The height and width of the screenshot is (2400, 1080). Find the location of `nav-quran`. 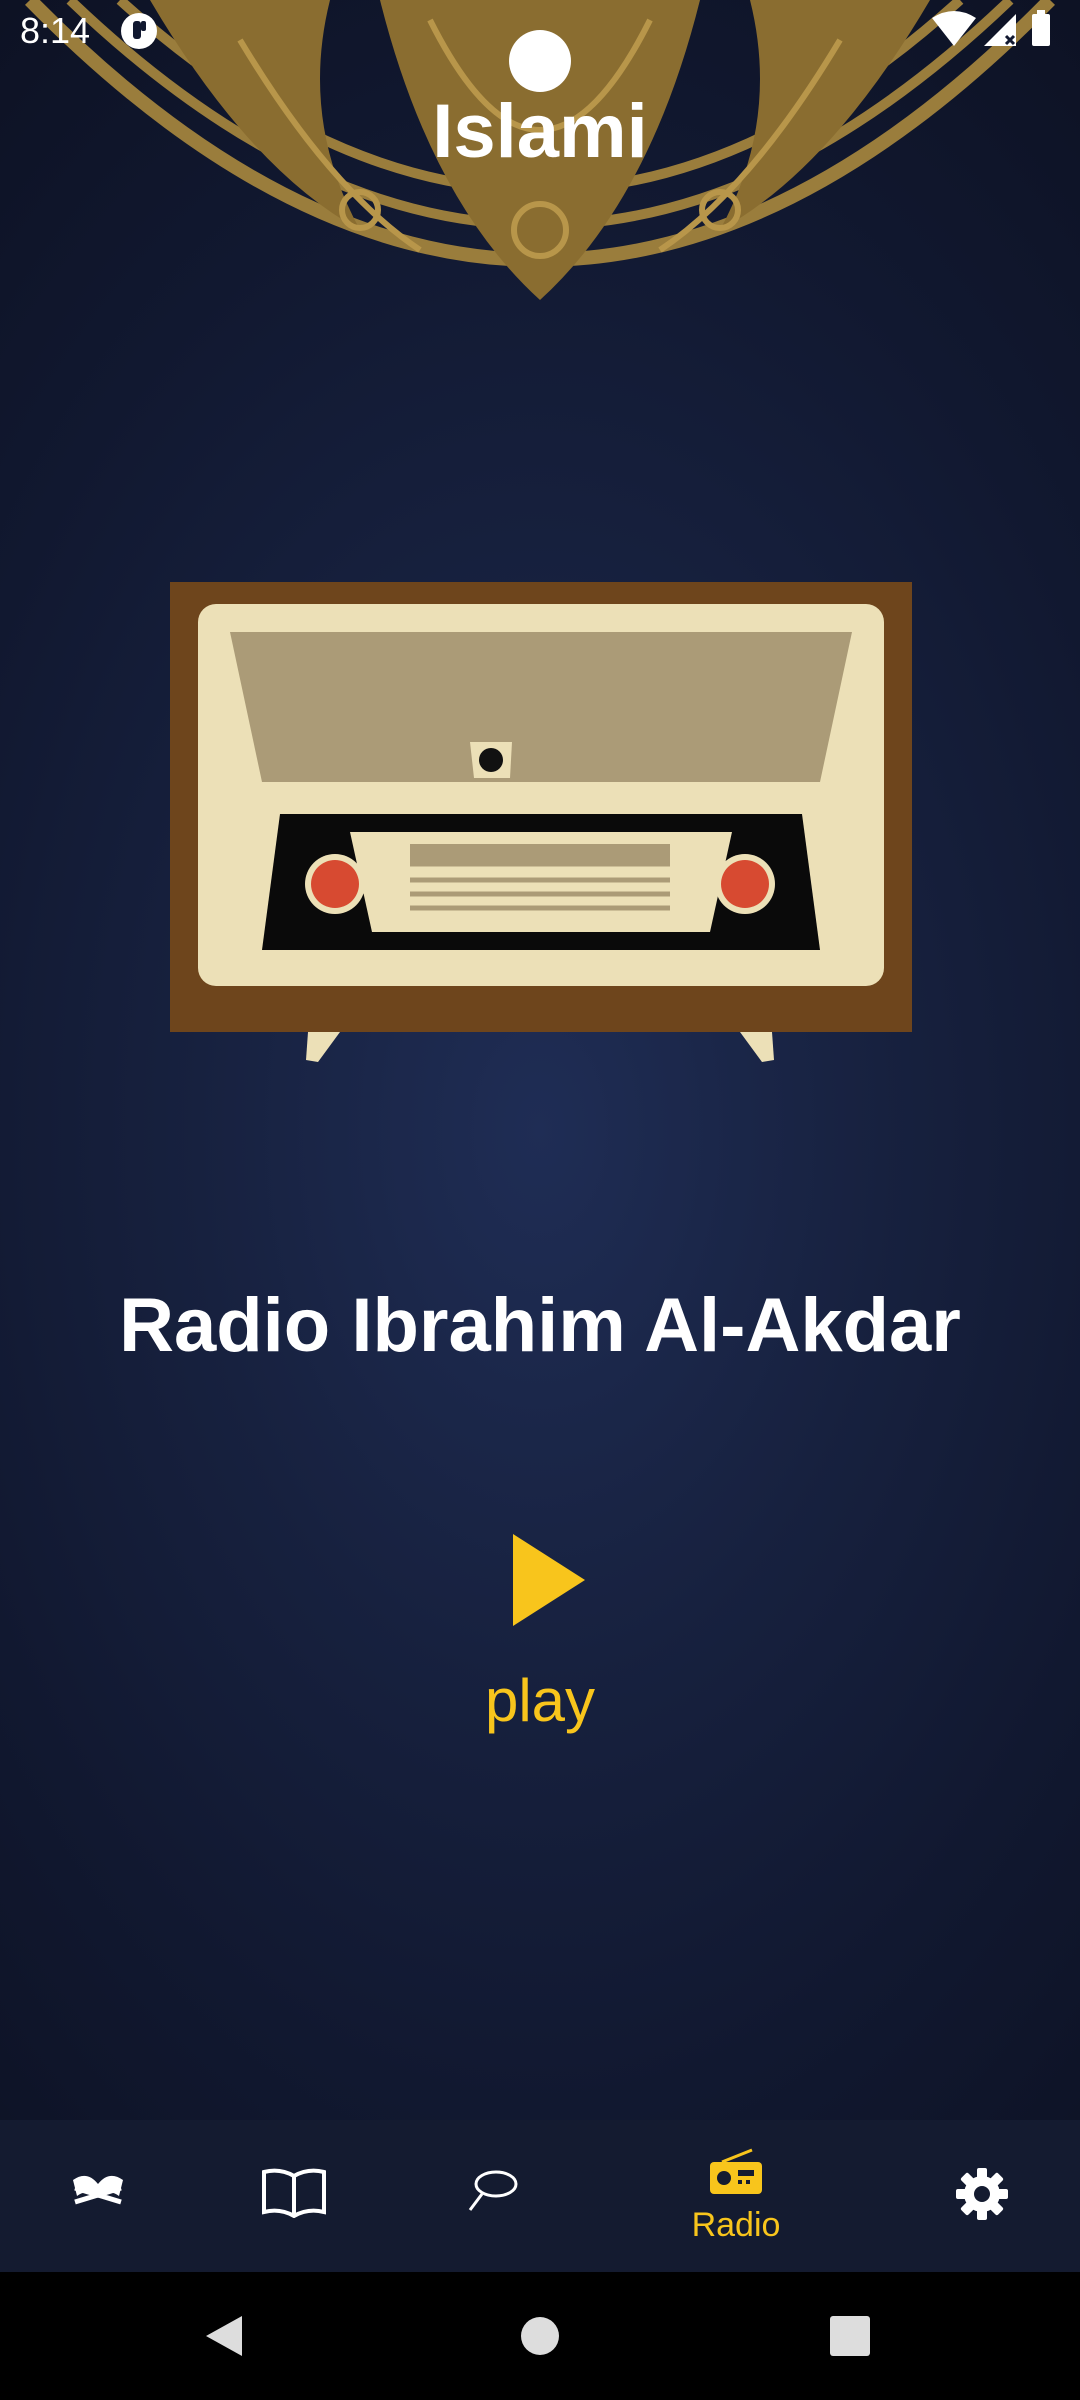

nav-quran is located at coordinates (98, 2196).